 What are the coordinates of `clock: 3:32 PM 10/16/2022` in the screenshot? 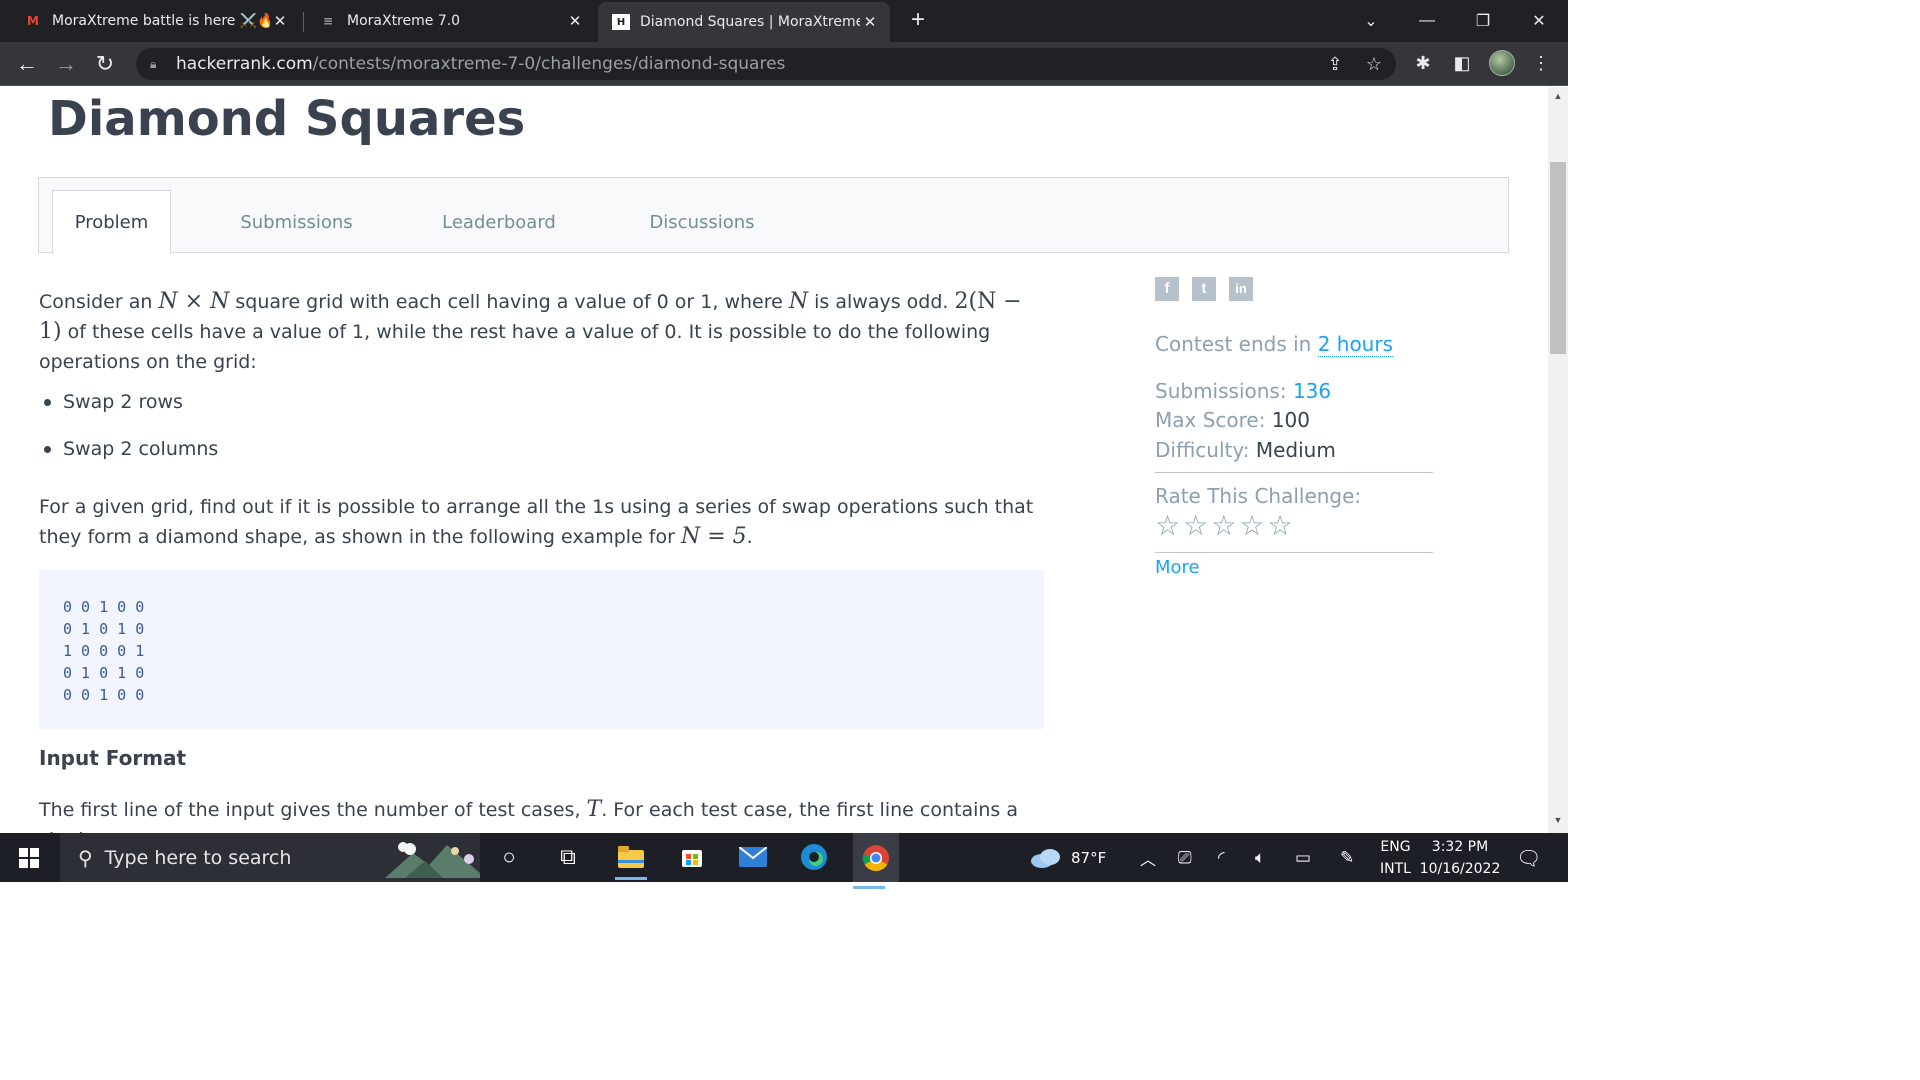 It's located at (1460, 857).